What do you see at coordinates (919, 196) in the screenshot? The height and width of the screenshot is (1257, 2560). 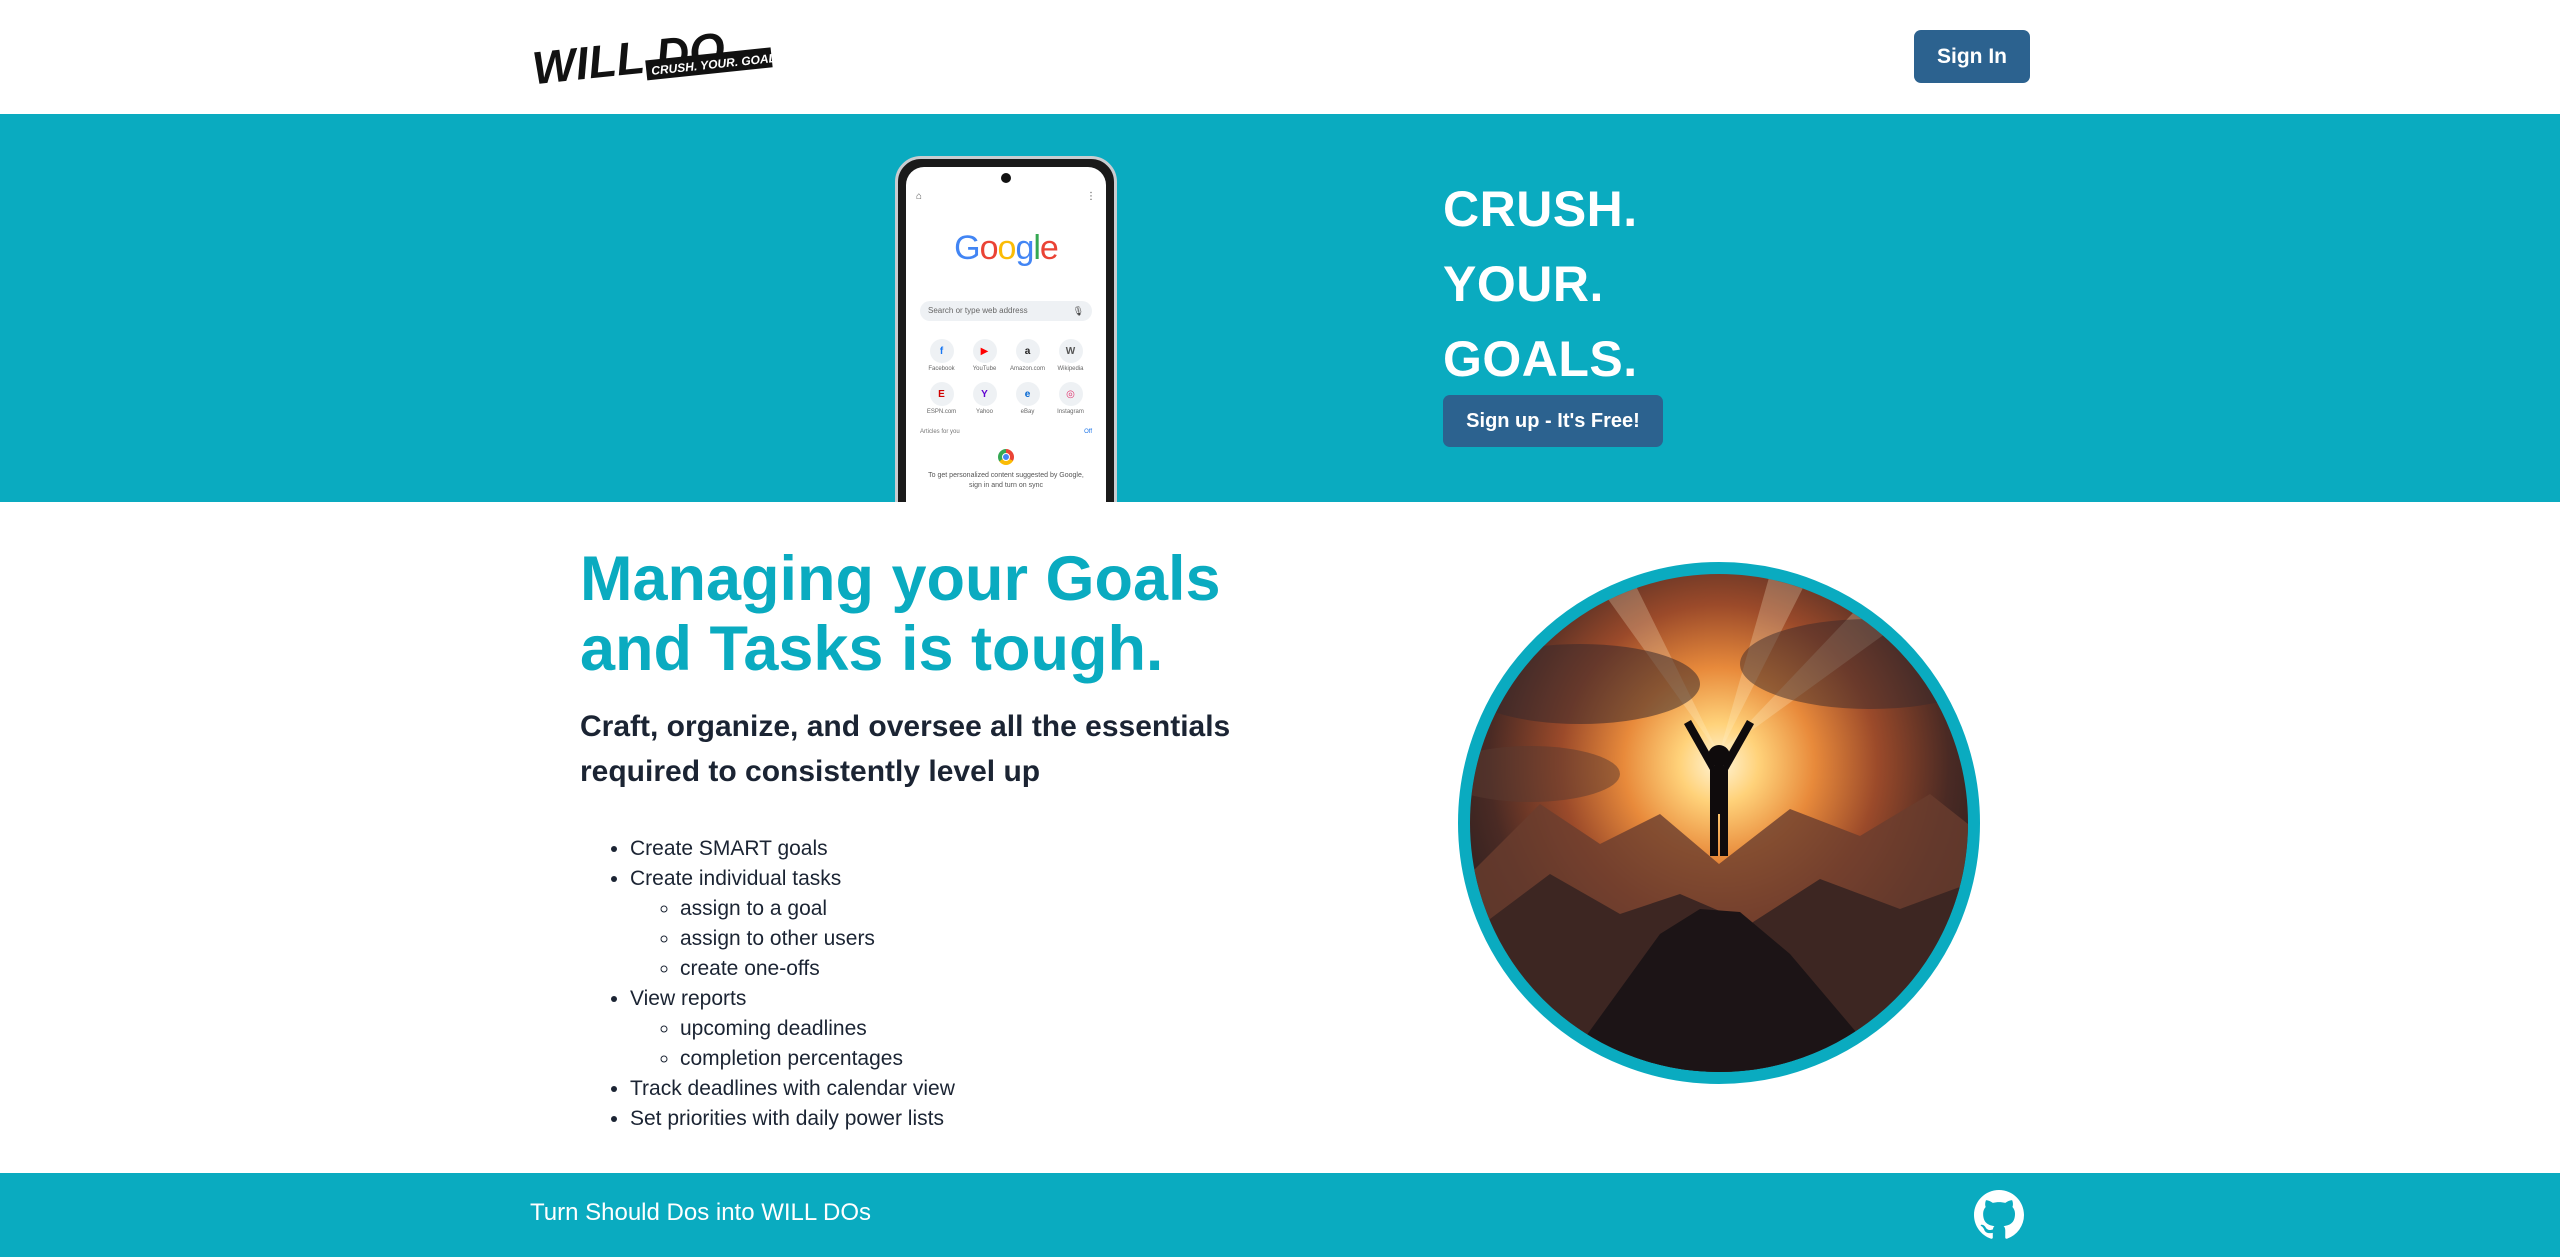 I see `home-icon: ⌂` at bounding box center [919, 196].